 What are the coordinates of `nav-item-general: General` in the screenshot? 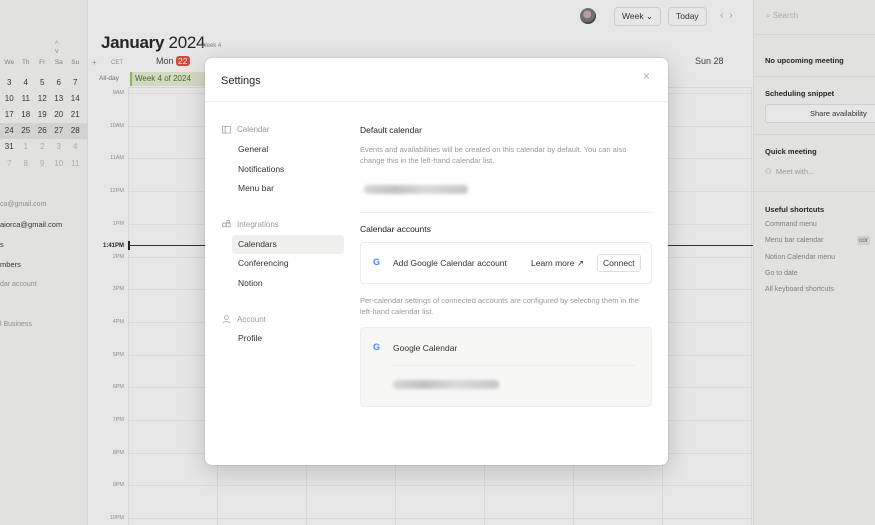 It's located at (288, 149).